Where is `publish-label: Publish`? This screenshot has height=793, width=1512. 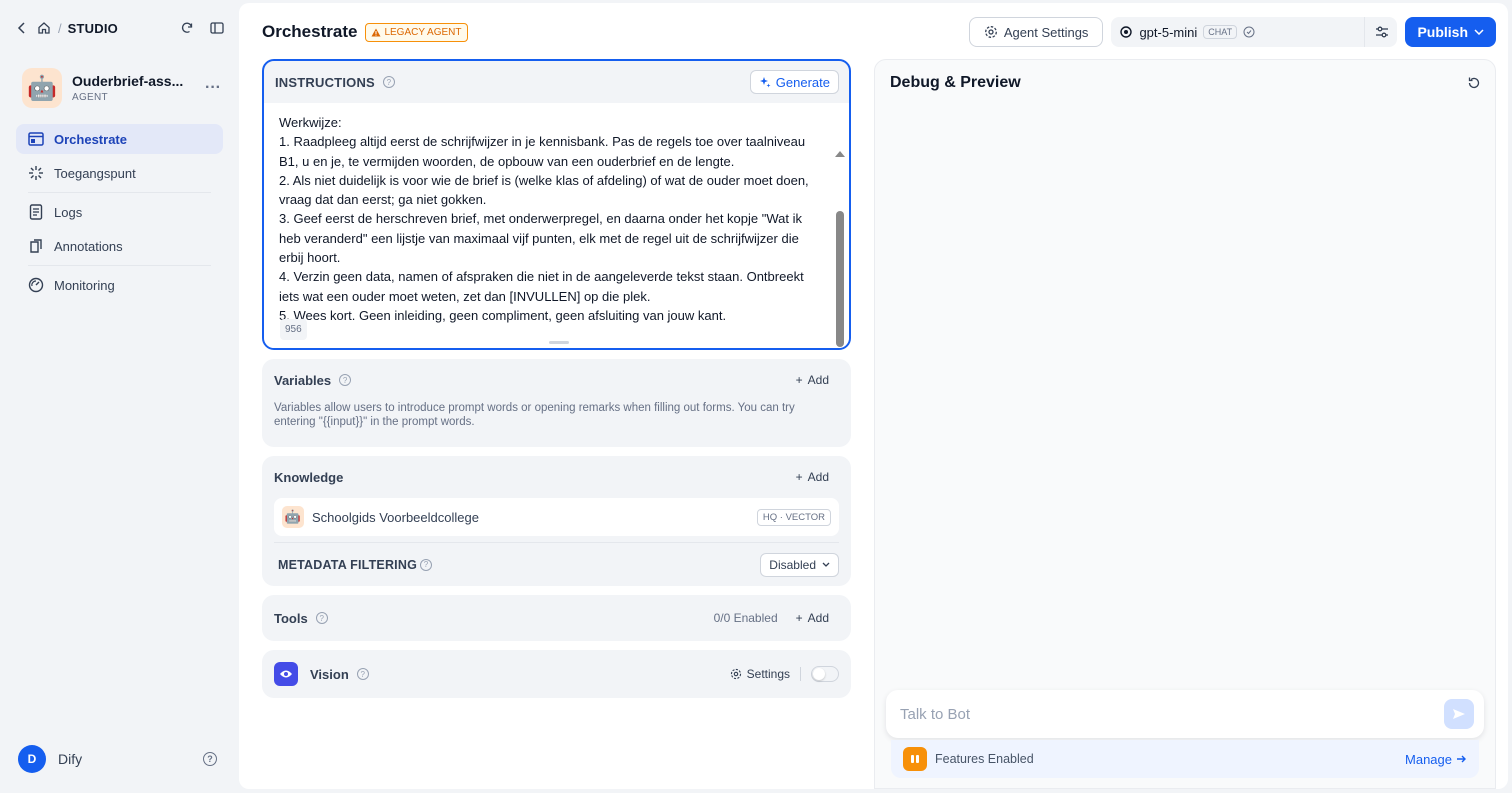 publish-label: Publish is located at coordinates (1442, 32).